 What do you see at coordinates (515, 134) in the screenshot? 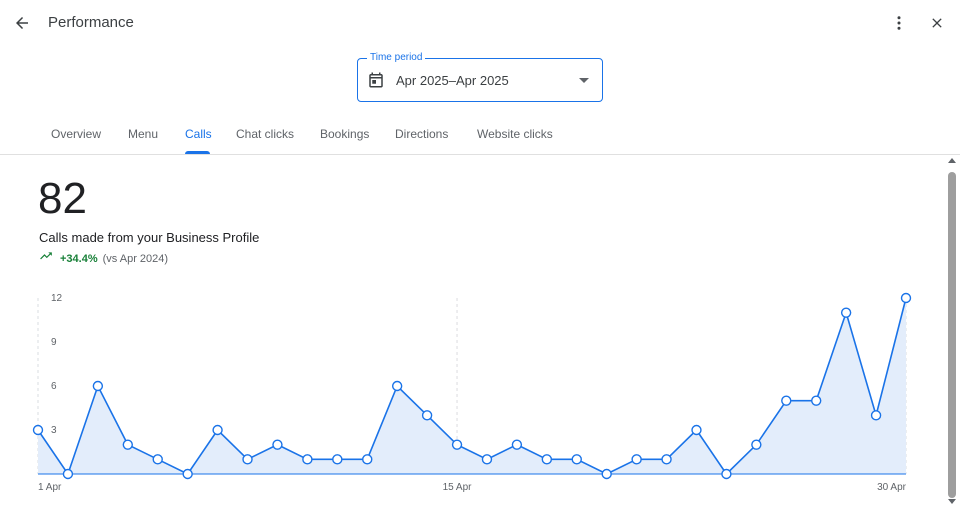
I see `tab-website-clicks: Website clicks` at bounding box center [515, 134].